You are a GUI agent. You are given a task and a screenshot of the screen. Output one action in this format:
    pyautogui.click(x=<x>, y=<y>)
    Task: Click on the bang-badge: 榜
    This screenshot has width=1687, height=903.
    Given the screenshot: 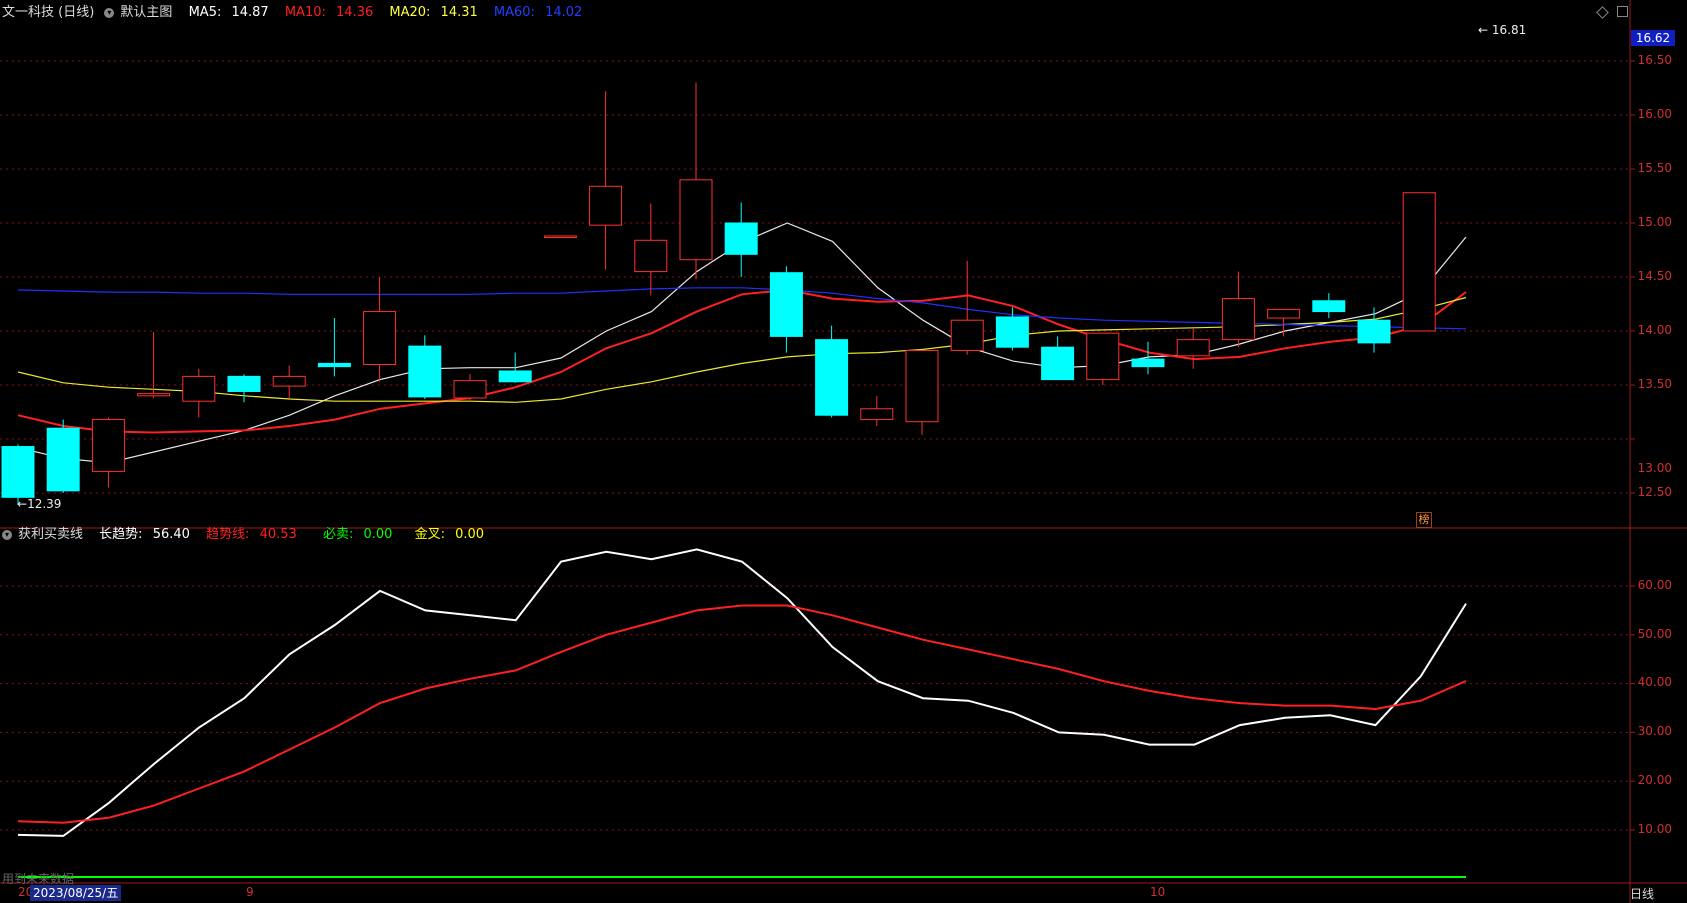 What is the action you would take?
    pyautogui.click(x=1424, y=520)
    